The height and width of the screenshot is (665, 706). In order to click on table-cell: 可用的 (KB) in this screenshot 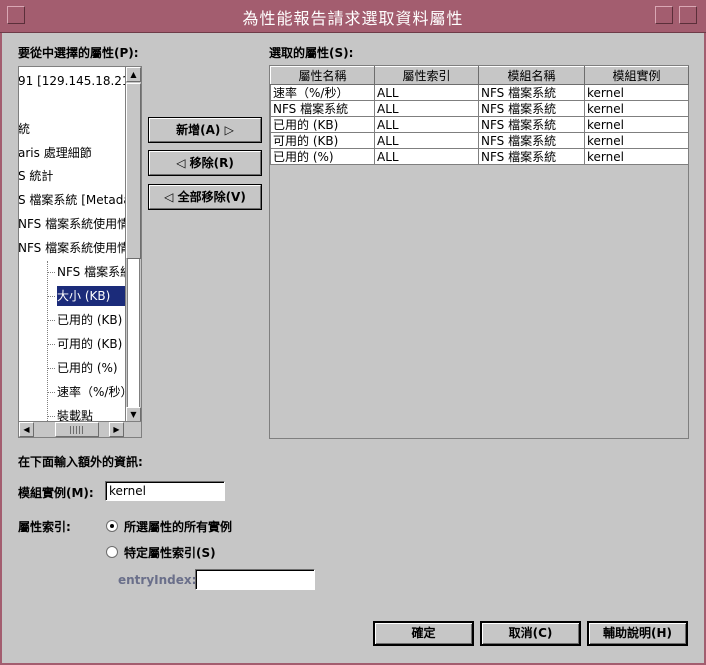, I will do `click(322, 140)`.